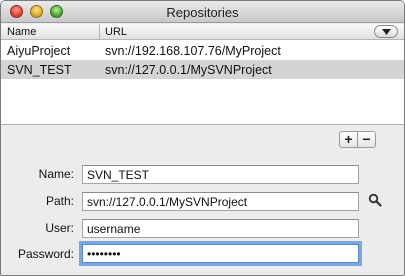  What do you see at coordinates (39, 51) in the screenshot?
I see `repository-name-cell: AiyuProject` at bounding box center [39, 51].